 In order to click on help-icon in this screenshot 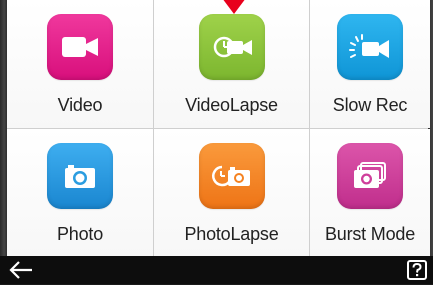, I will do `click(417, 270)`.